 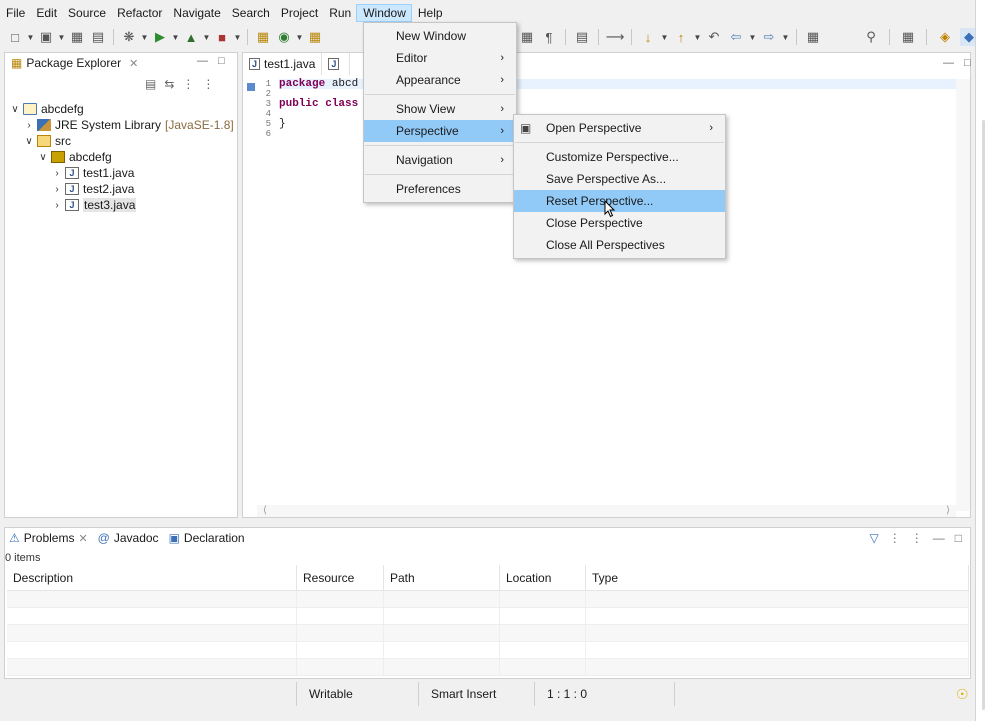 What do you see at coordinates (46, 37) in the screenshot?
I see `new-wizard-icon: ▣` at bounding box center [46, 37].